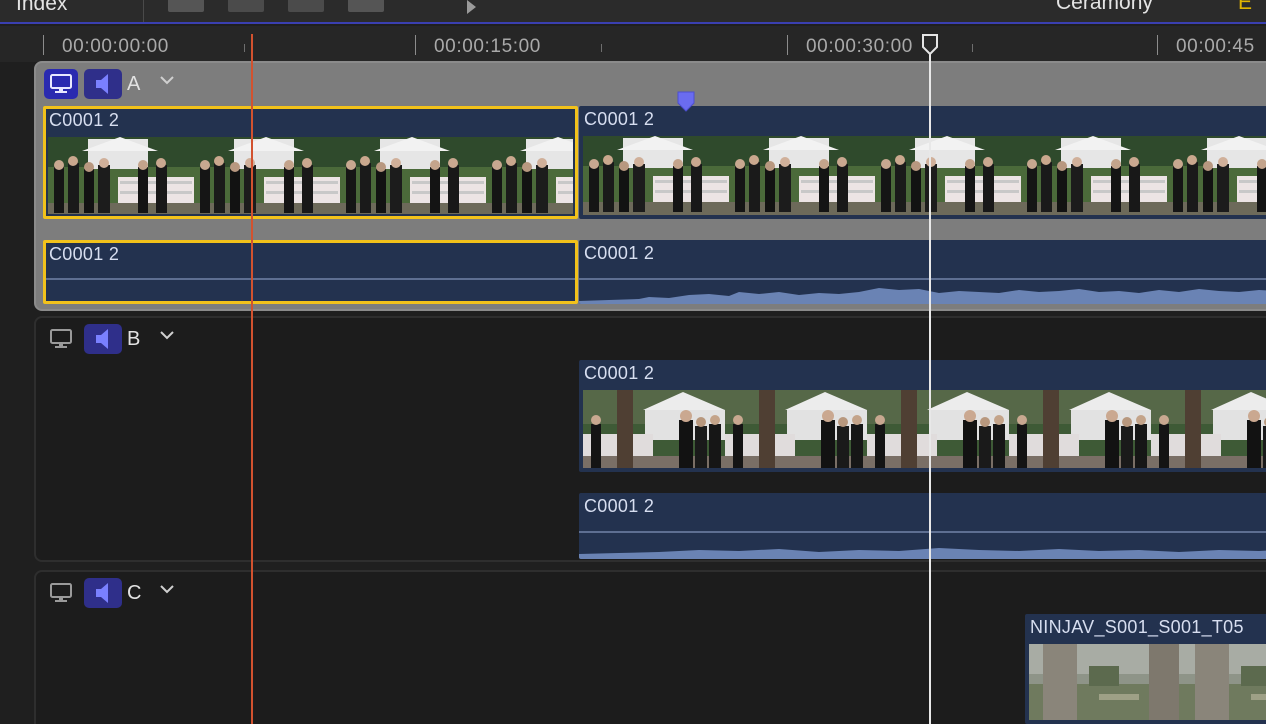  What do you see at coordinates (930, 387) in the screenshot?
I see `skimmer-line` at bounding box center [930, 387].